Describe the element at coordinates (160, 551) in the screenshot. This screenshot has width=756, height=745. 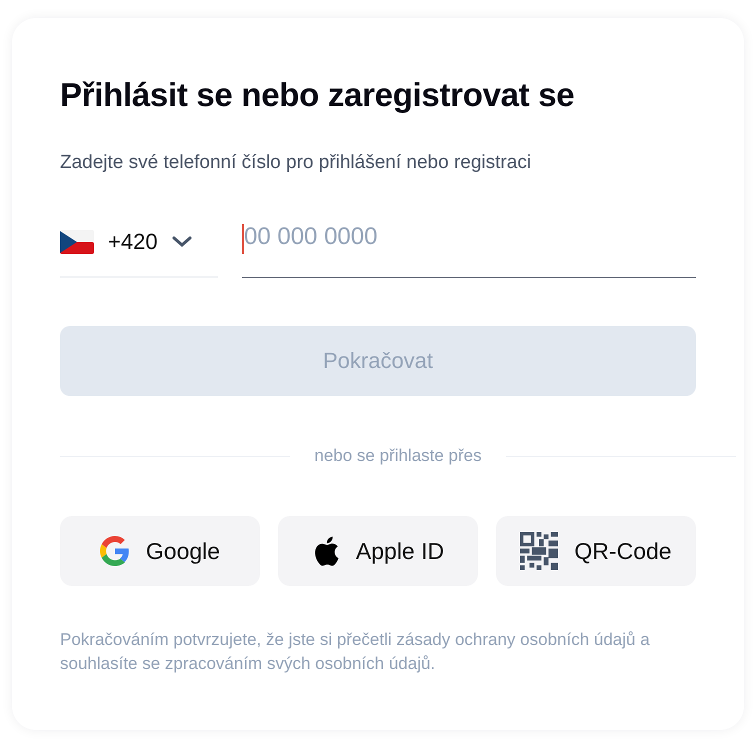
I see `social-login-button: Google` at that location.